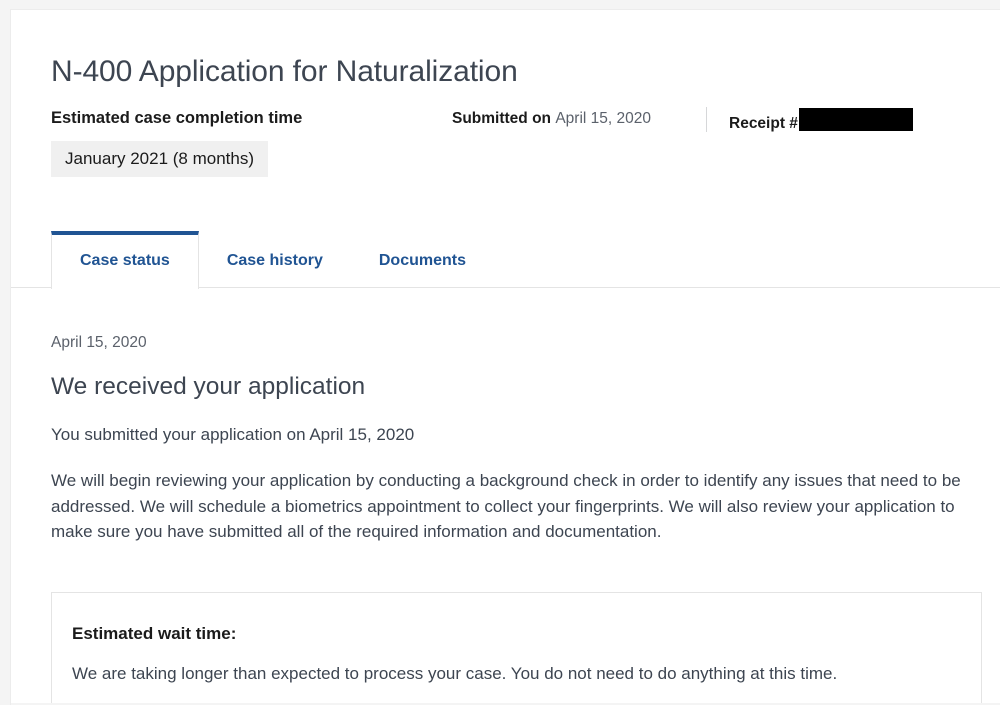 Image resolution: width=1000 pixels, height=705 pixels. I want to click on tab-case-history: Case history, so click(275, 260).